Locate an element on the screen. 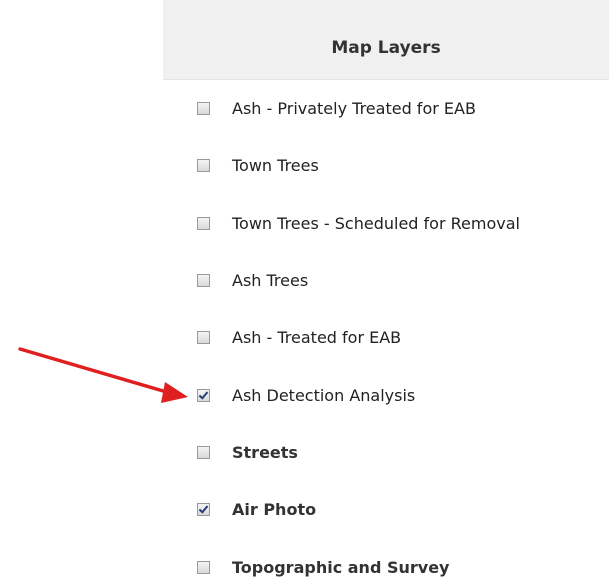  arrow-shaft is located at coordinates (95, 371).